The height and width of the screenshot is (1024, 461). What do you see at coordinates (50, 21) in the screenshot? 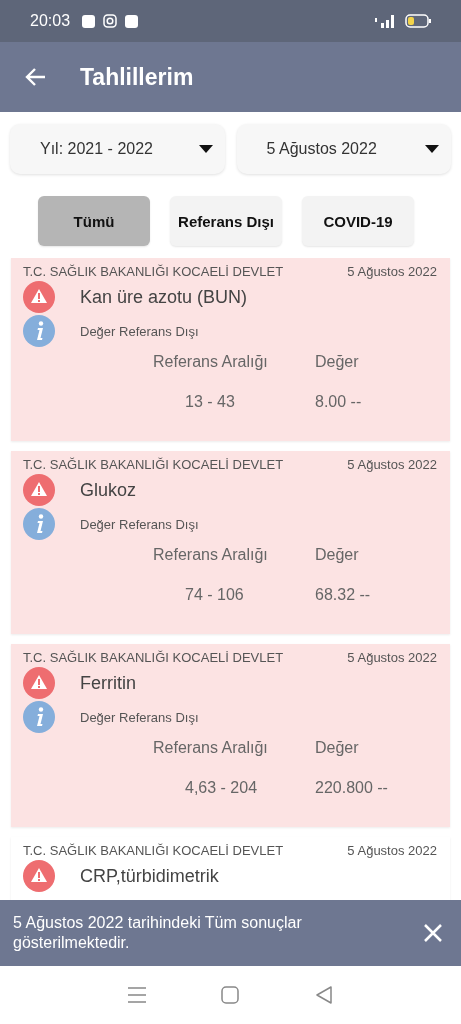
I see `status-time: 20:03` at bounding box center [50, 21].